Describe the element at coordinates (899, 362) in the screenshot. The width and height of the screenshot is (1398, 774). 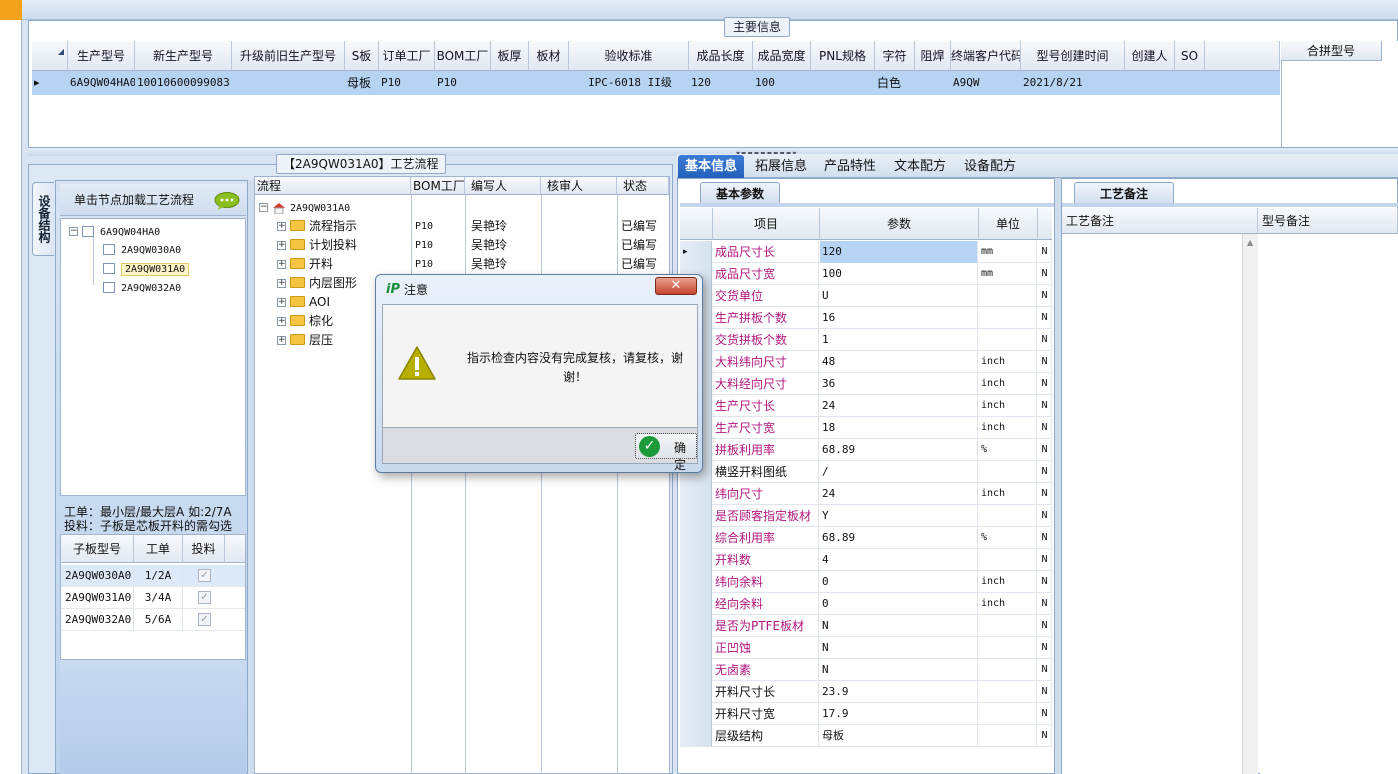
I see `param-value: 48` at that location.